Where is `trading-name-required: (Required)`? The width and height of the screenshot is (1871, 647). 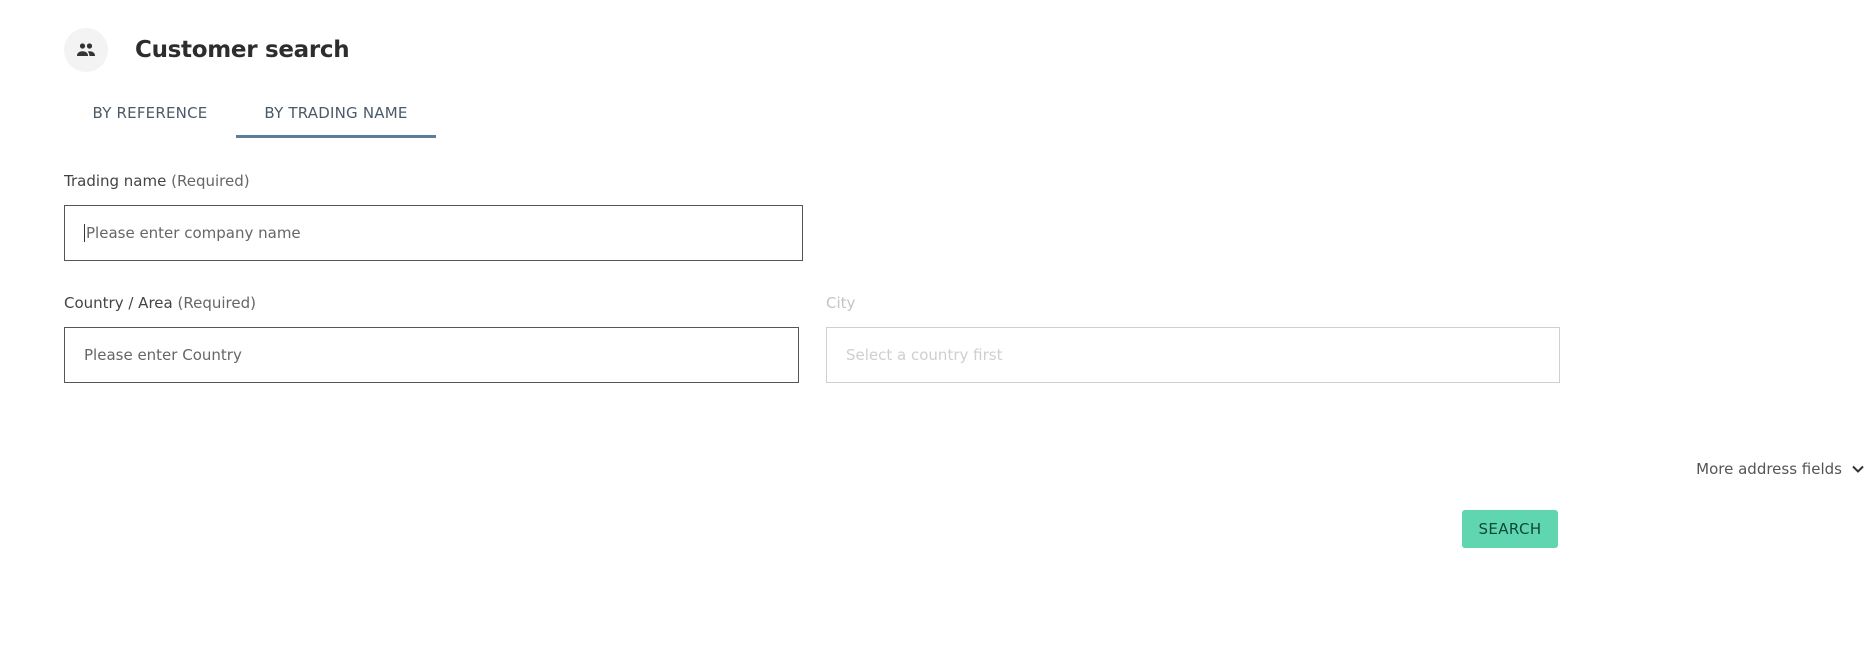 trading-name-required: (Required) is located at coordinates (210, 181).